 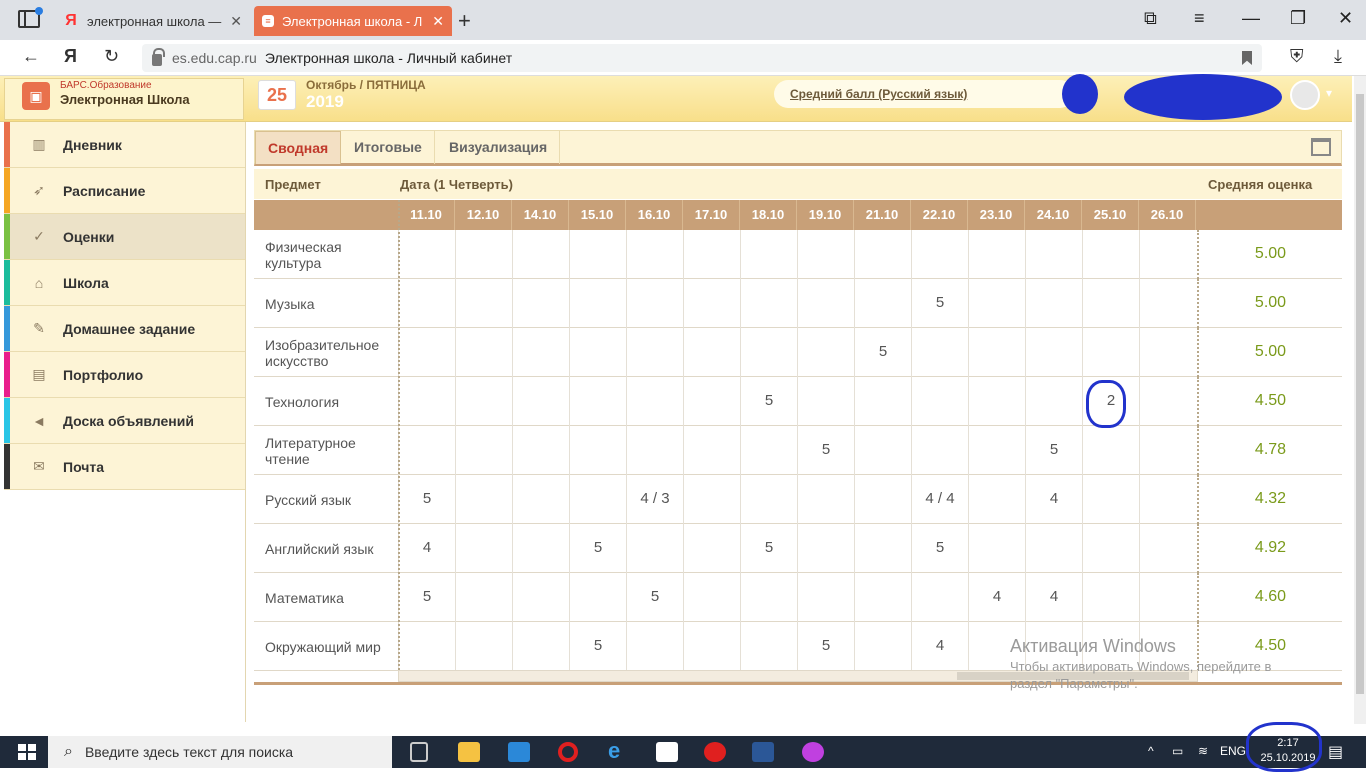 What do you see at coordinates (106, 85) in the screenshot?
I see `brand-top: БАРС.Образование` at bounding box center [106, 85].